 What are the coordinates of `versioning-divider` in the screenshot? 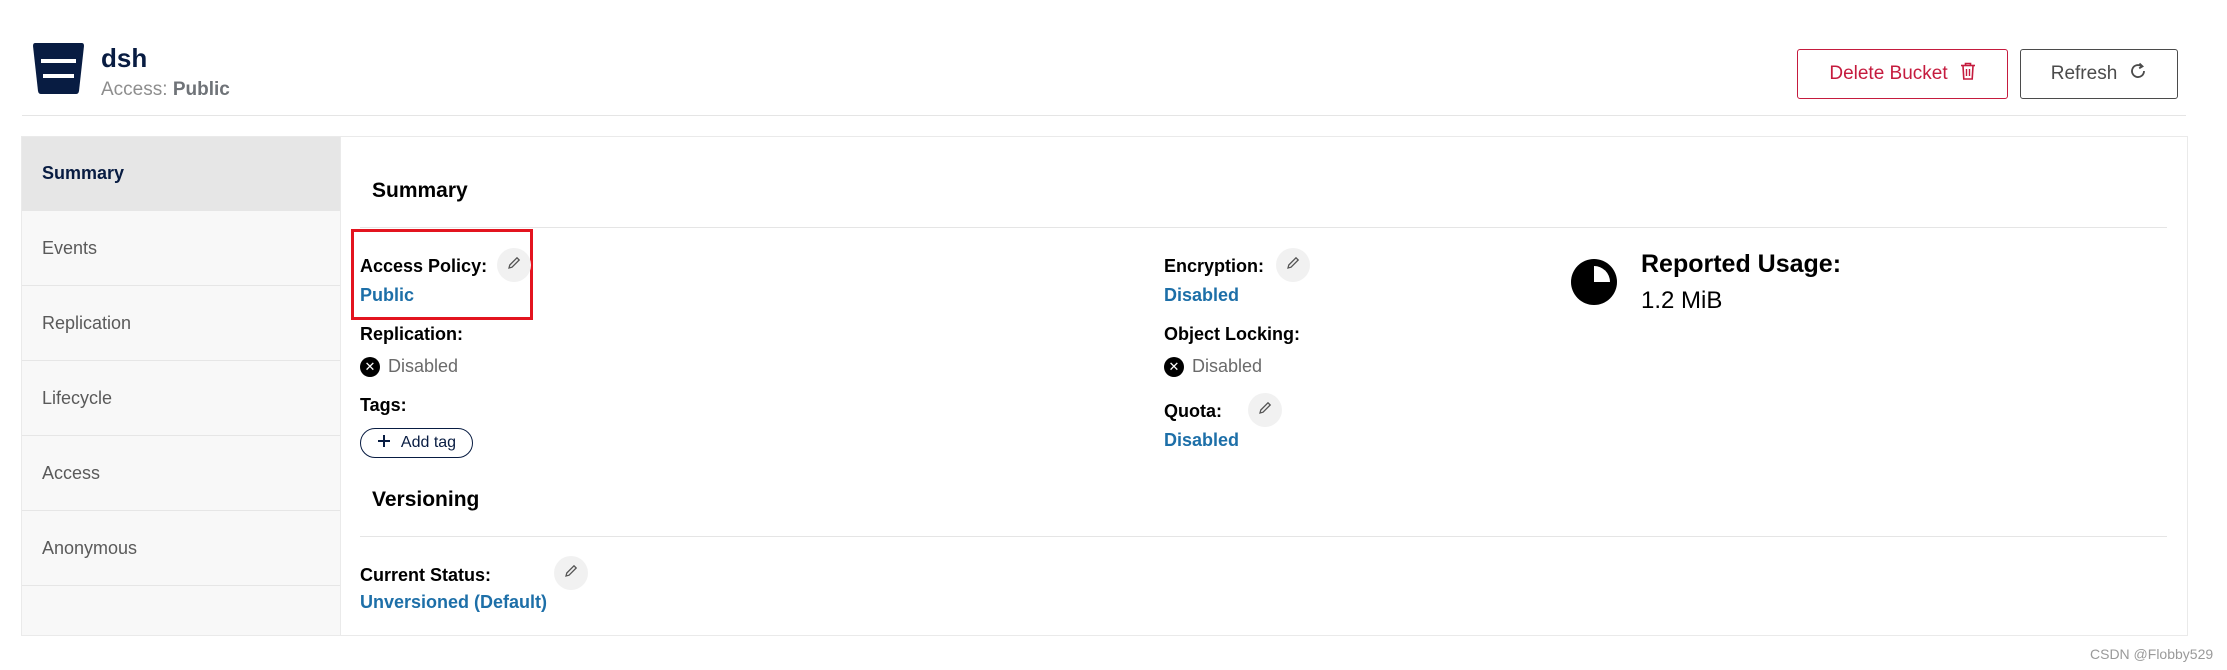 It's located at (1263, 536).